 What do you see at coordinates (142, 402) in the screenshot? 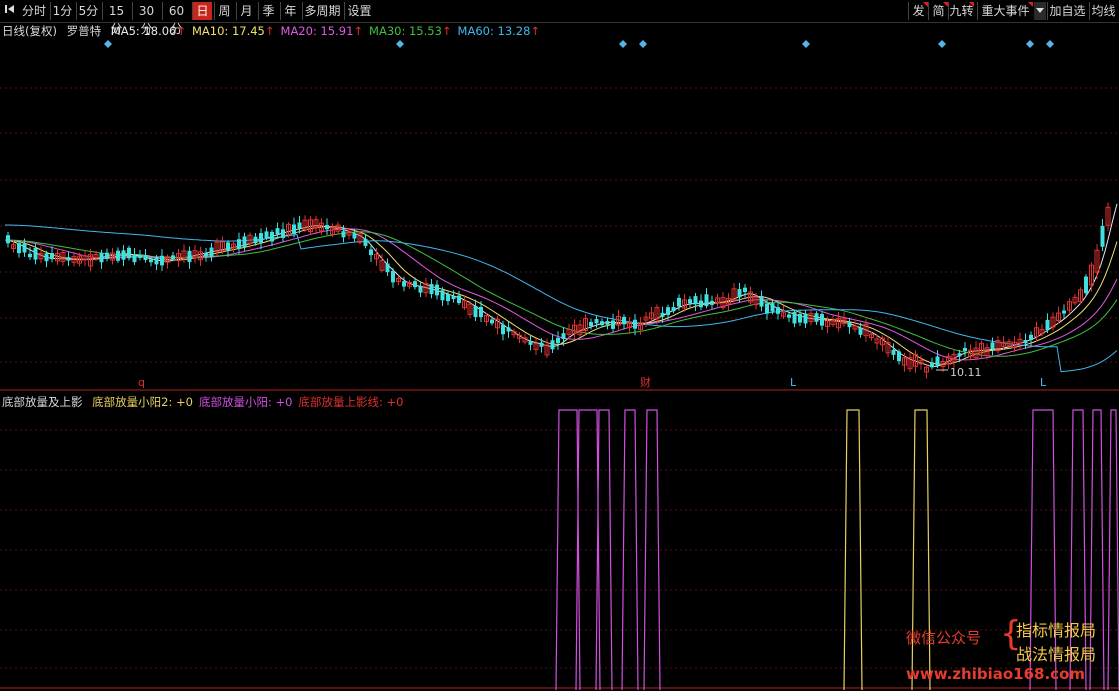
I see `indicator-legend-item-0: 底部放量小阳2: +0` at bounding box center [142, 402].